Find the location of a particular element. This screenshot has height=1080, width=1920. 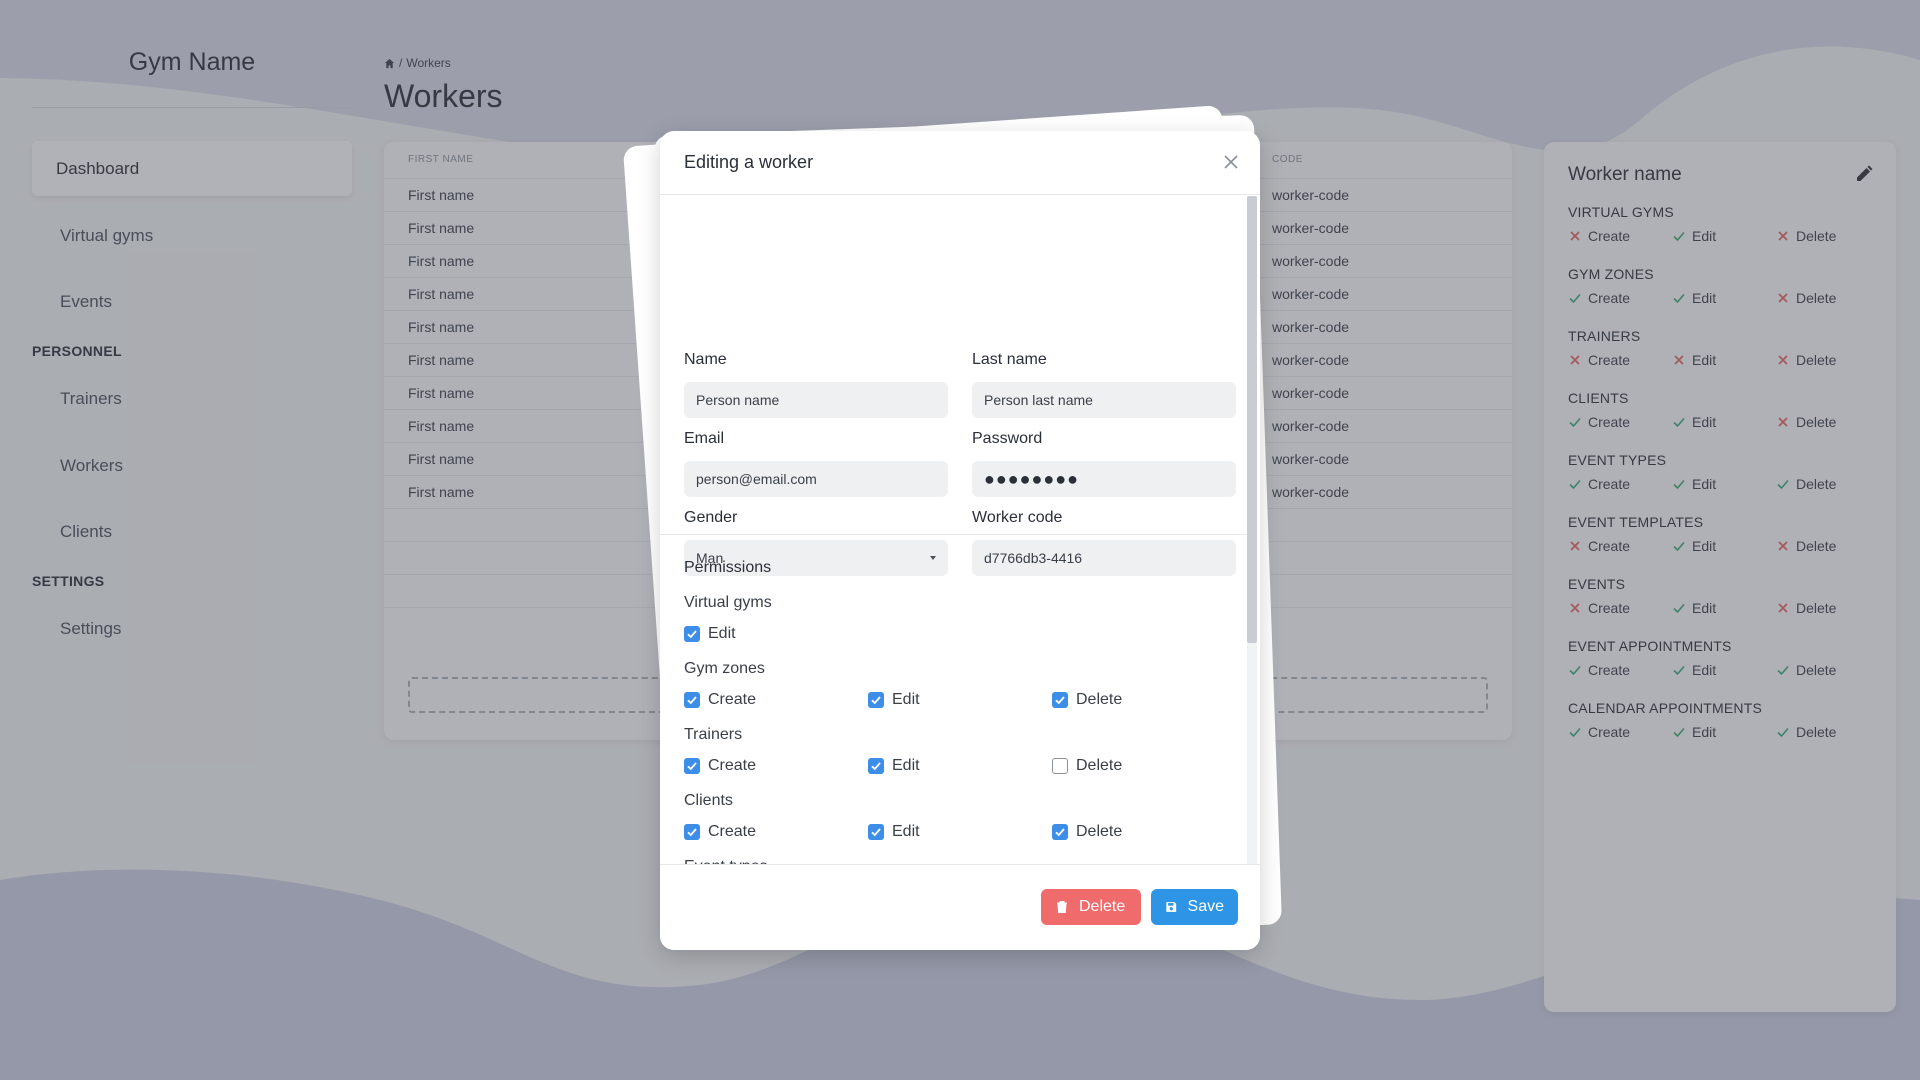

permissions-title: Permissions is located at coordinates (728, 567).